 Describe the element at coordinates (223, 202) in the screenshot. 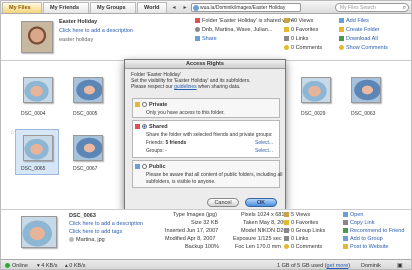

I see `cancel-button: Cancel` at that location.